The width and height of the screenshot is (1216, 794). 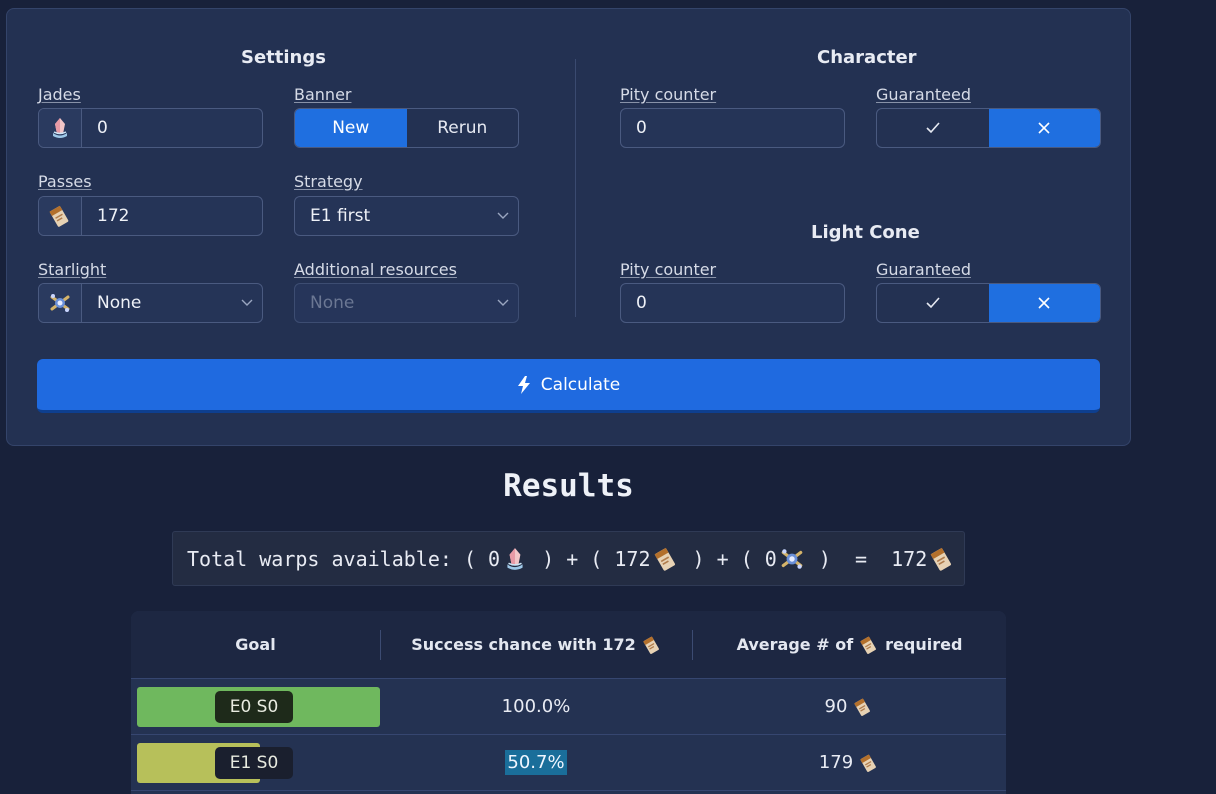 I want to click on success-chance-cell: 100.0%, so click(x=536, y=706).